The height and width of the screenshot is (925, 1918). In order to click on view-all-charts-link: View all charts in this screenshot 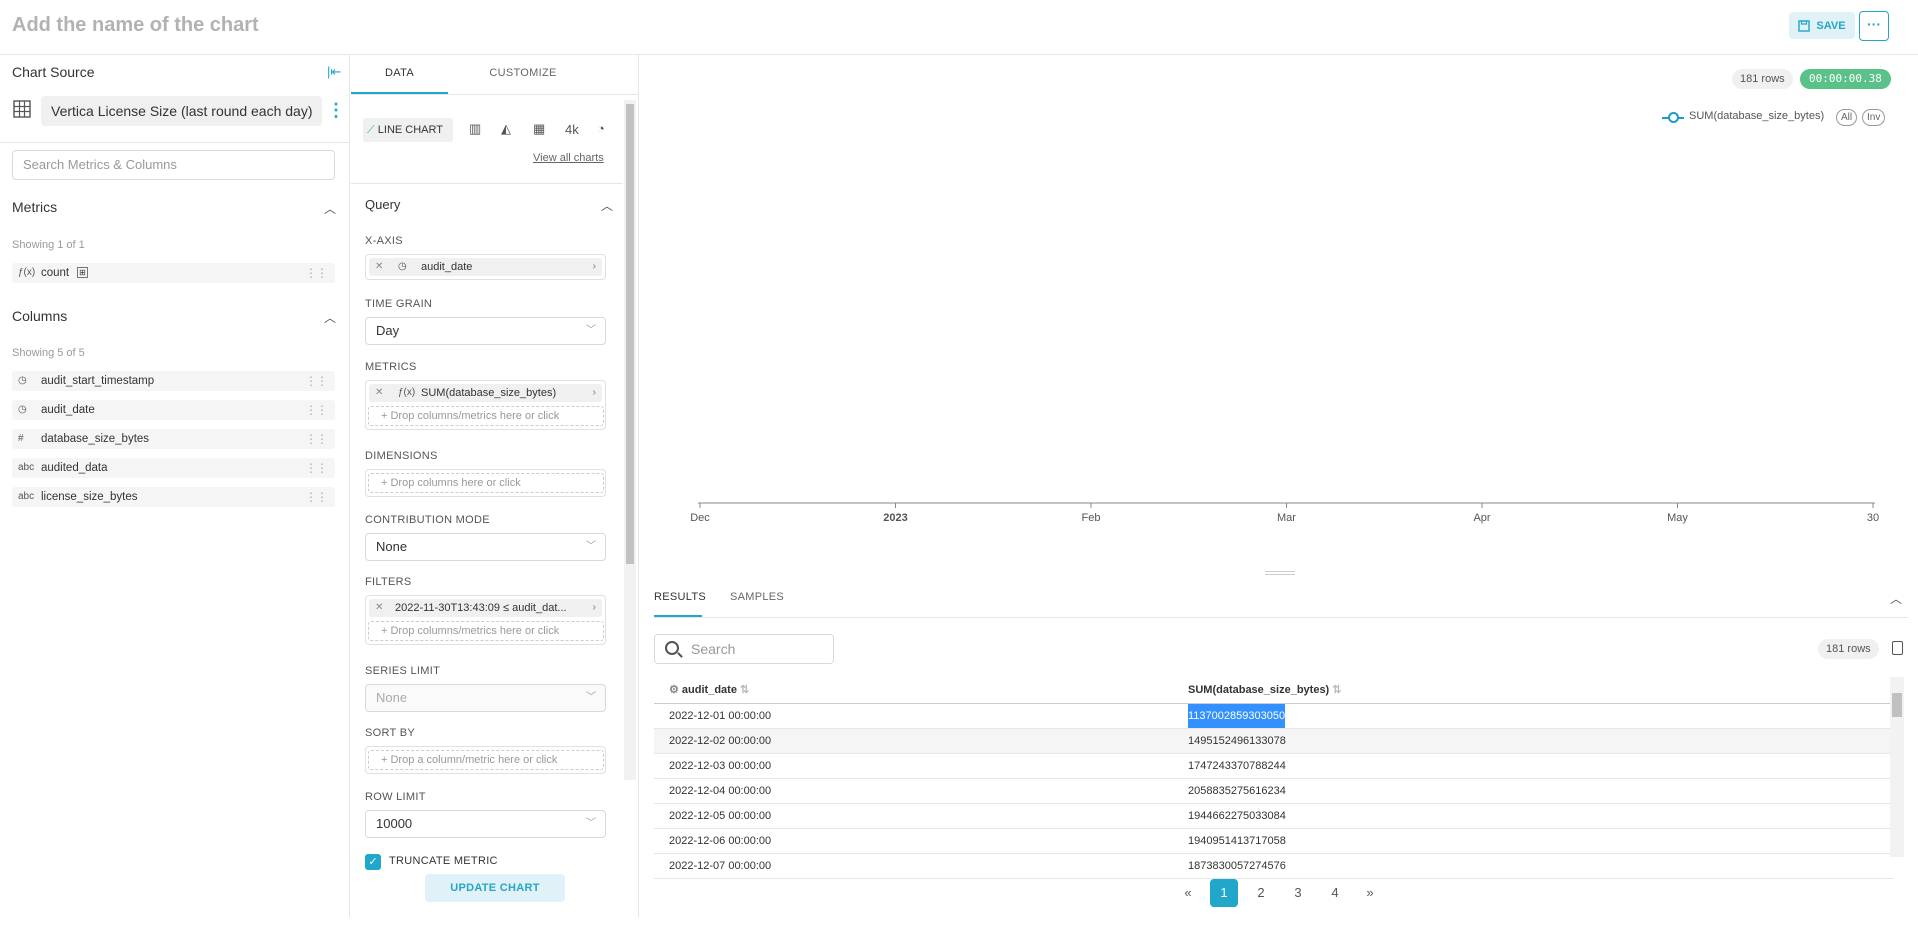, I will do `click(568, 158)`.